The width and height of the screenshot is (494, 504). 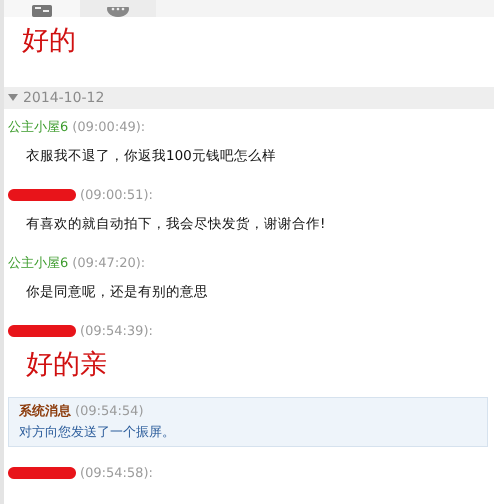 What do you see at coordinates (249, 98) in the screenshot?
I see `date-header: 2014-10-12` at bounding box center [249, 98].